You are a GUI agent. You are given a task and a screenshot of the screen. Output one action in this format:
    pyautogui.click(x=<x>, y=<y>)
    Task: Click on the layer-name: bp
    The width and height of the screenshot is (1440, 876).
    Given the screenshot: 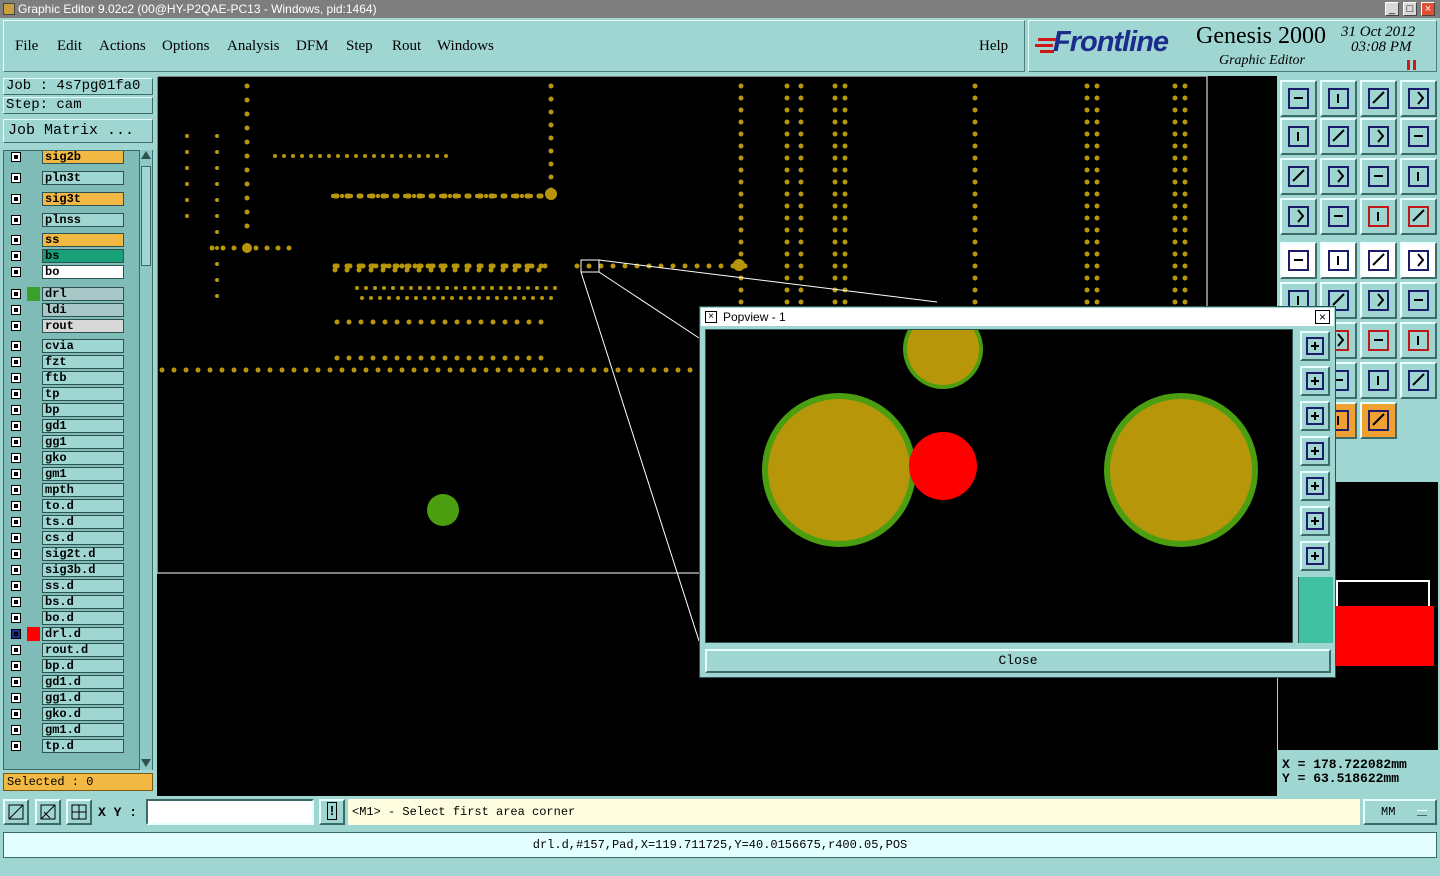 What is the action you would take?
    pyautogui.click(x=83, y=410)
    